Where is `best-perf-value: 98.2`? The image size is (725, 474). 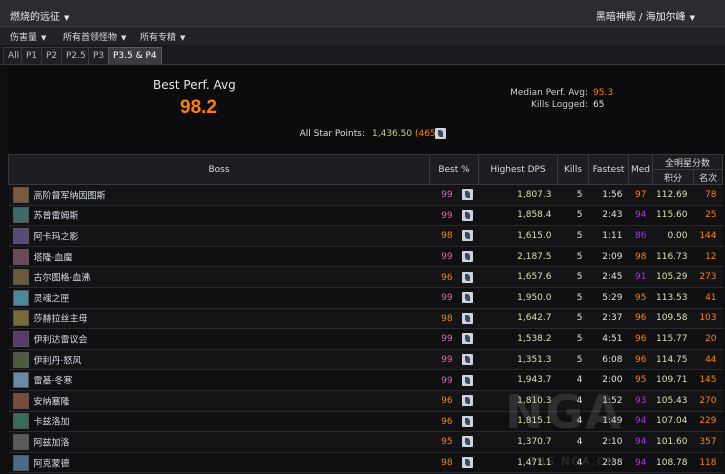
best-perf-value: 98.2 is located at coordinates (198, 107).